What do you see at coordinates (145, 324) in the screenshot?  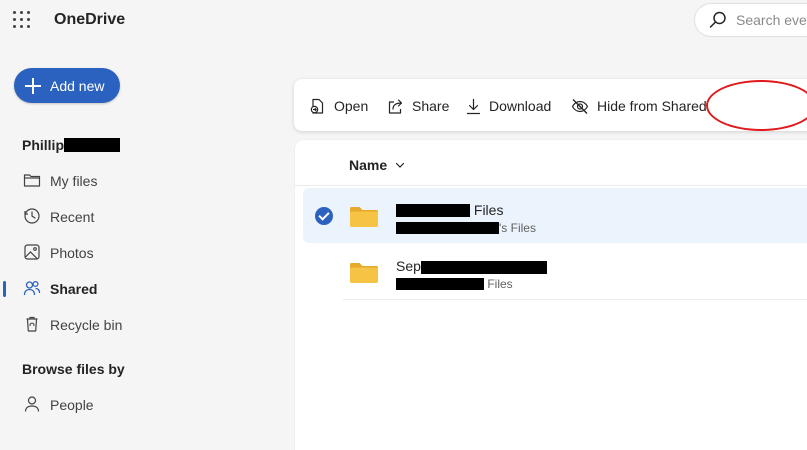 I see `sidebar-item-recycle-bin: Recycle bin` at bounding box center [145, 324].